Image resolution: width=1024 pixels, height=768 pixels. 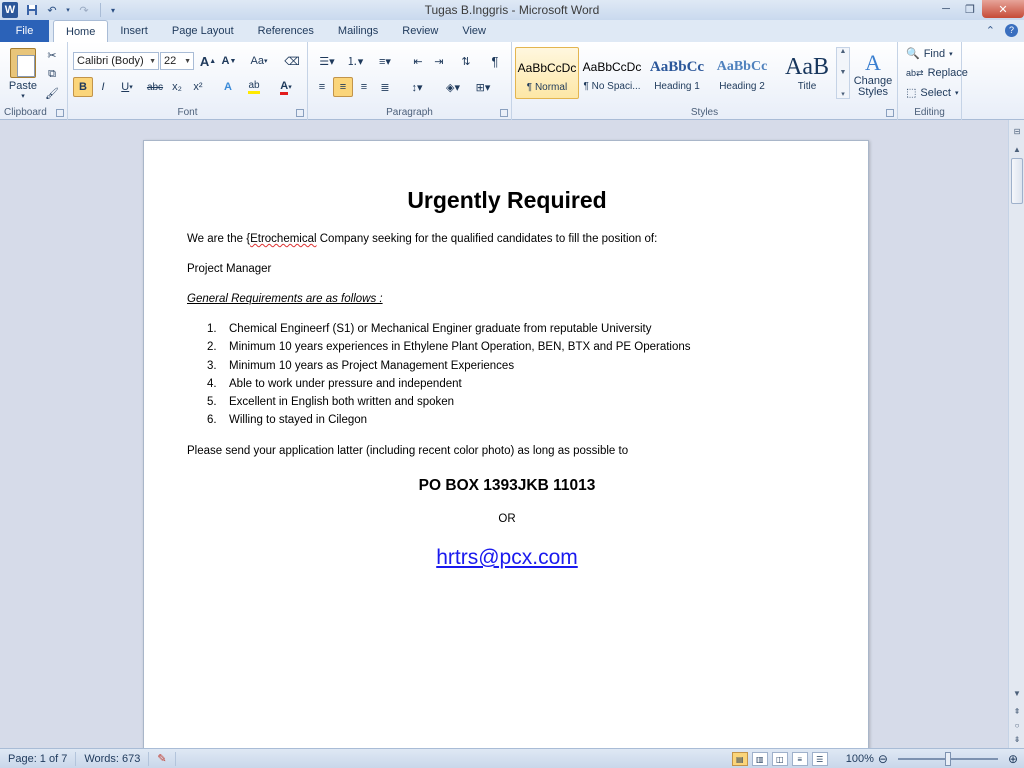 I want to click on strikethrough-button: abc, so click(x=155, y=87).